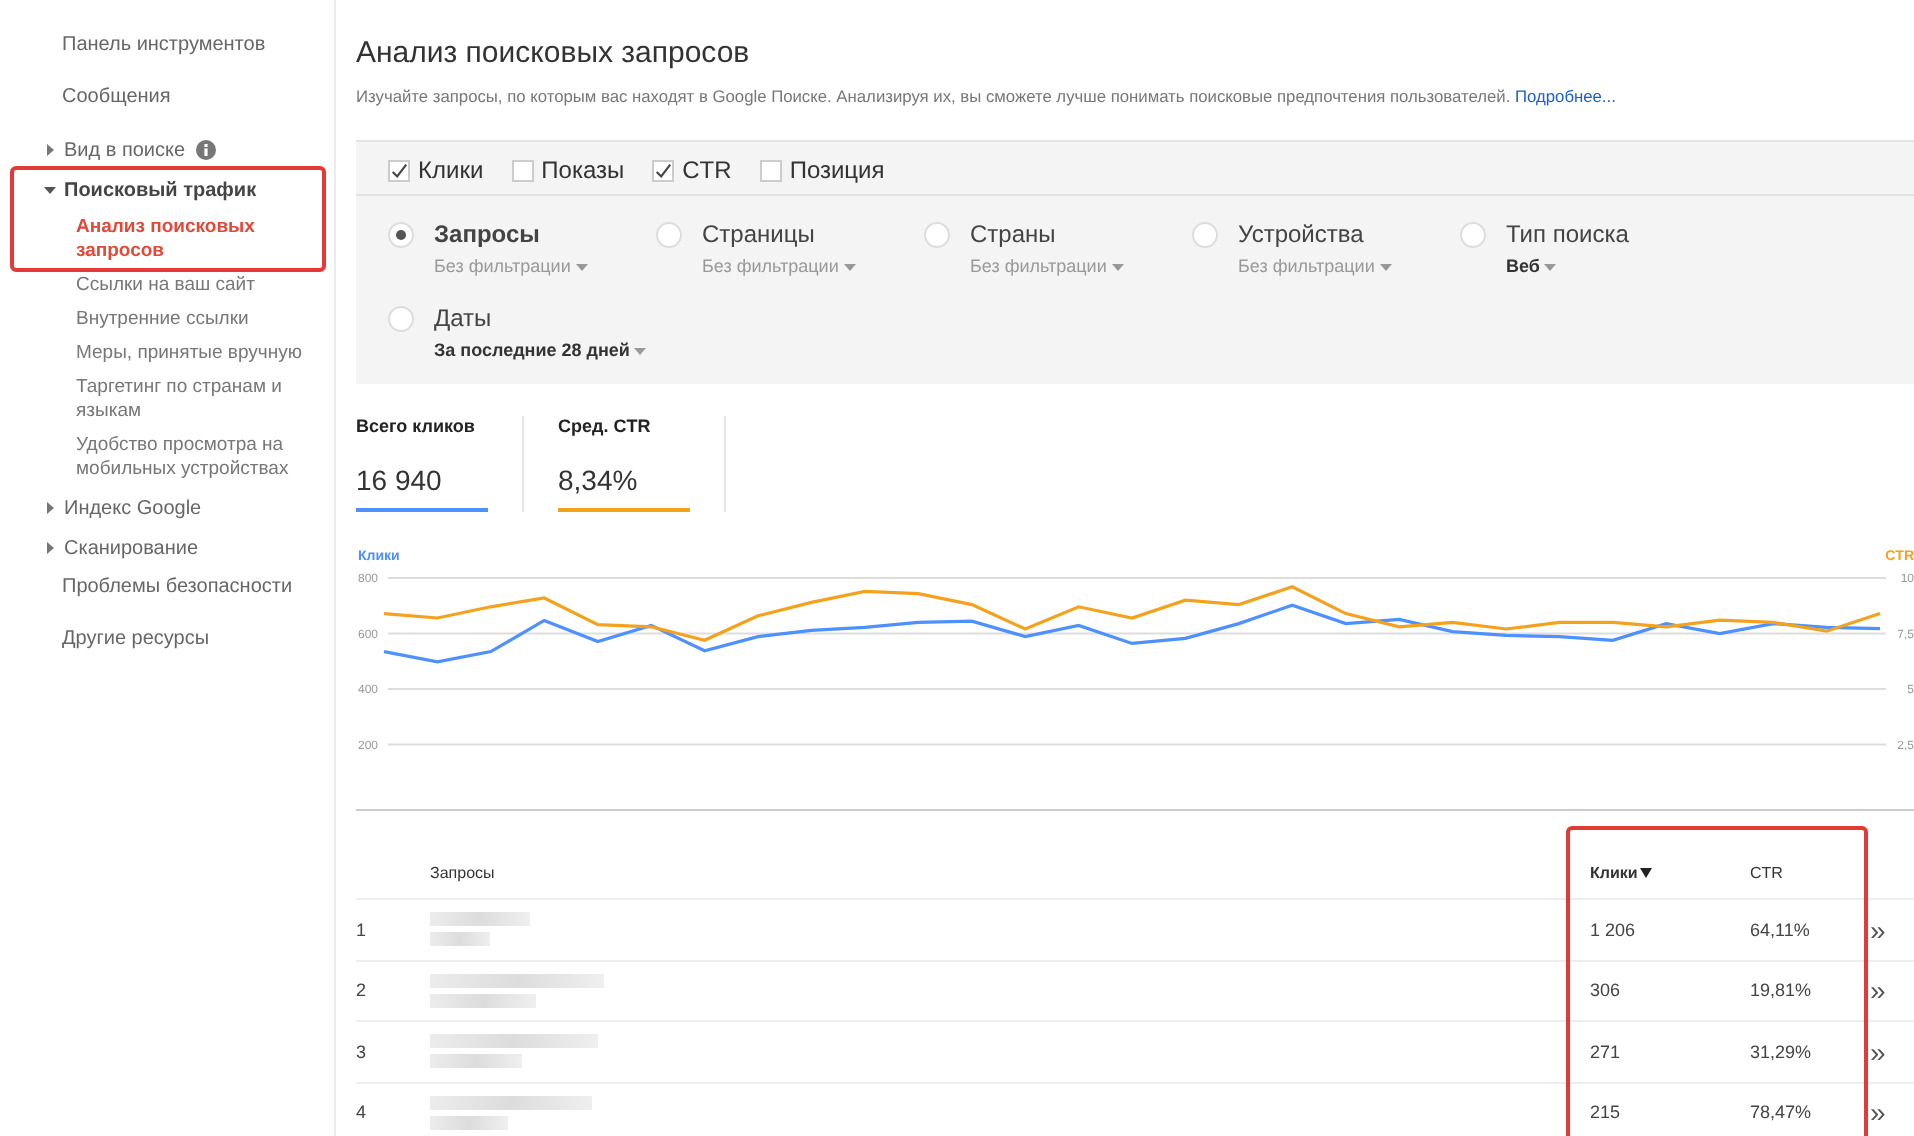  Describe the element at coordinates (167, 652) in the screenshot. I see `sidebar-item: Другие ресурсы` at that location.